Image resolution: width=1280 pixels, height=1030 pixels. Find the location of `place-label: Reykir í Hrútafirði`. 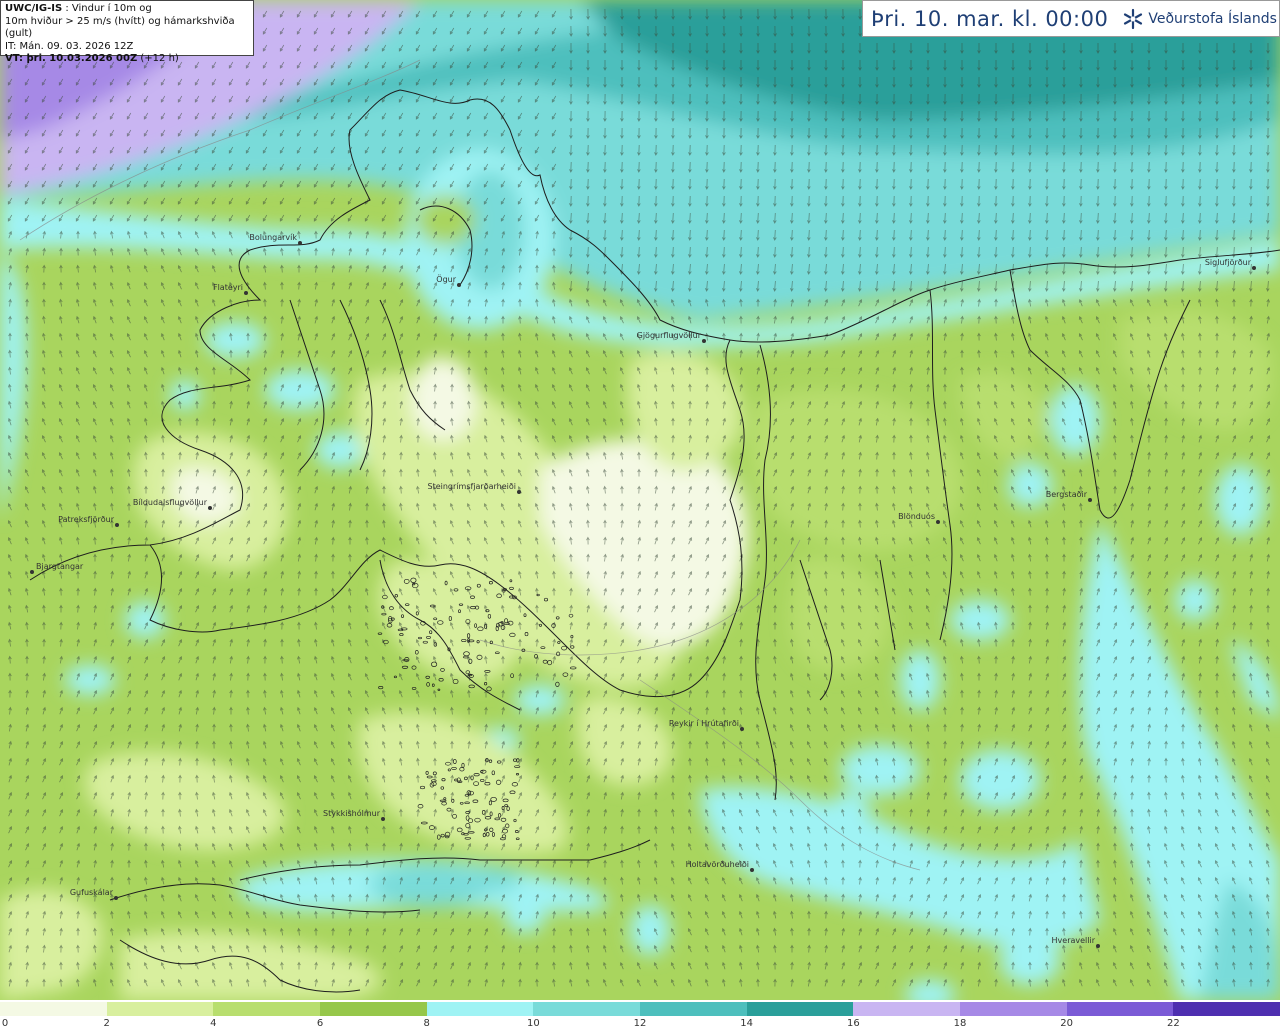

place-label: Reykir í Hrútafirði is located at coordinates (703, 723).